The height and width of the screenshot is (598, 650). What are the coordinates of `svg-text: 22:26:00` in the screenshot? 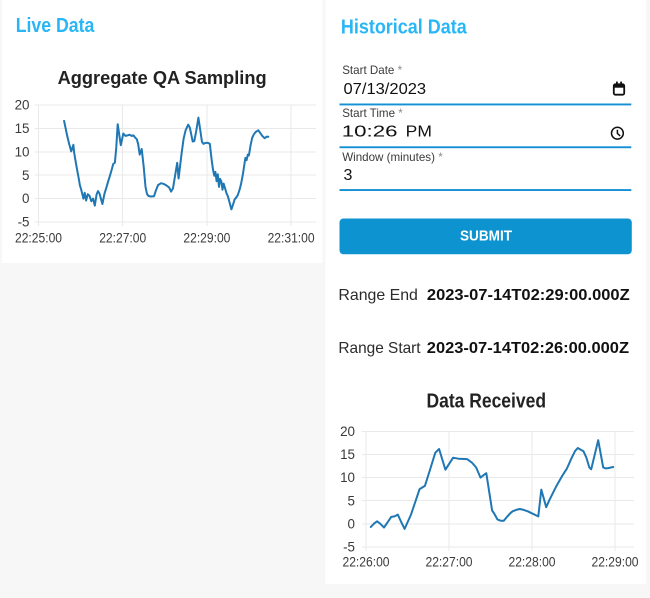 It's located at (366, 562).